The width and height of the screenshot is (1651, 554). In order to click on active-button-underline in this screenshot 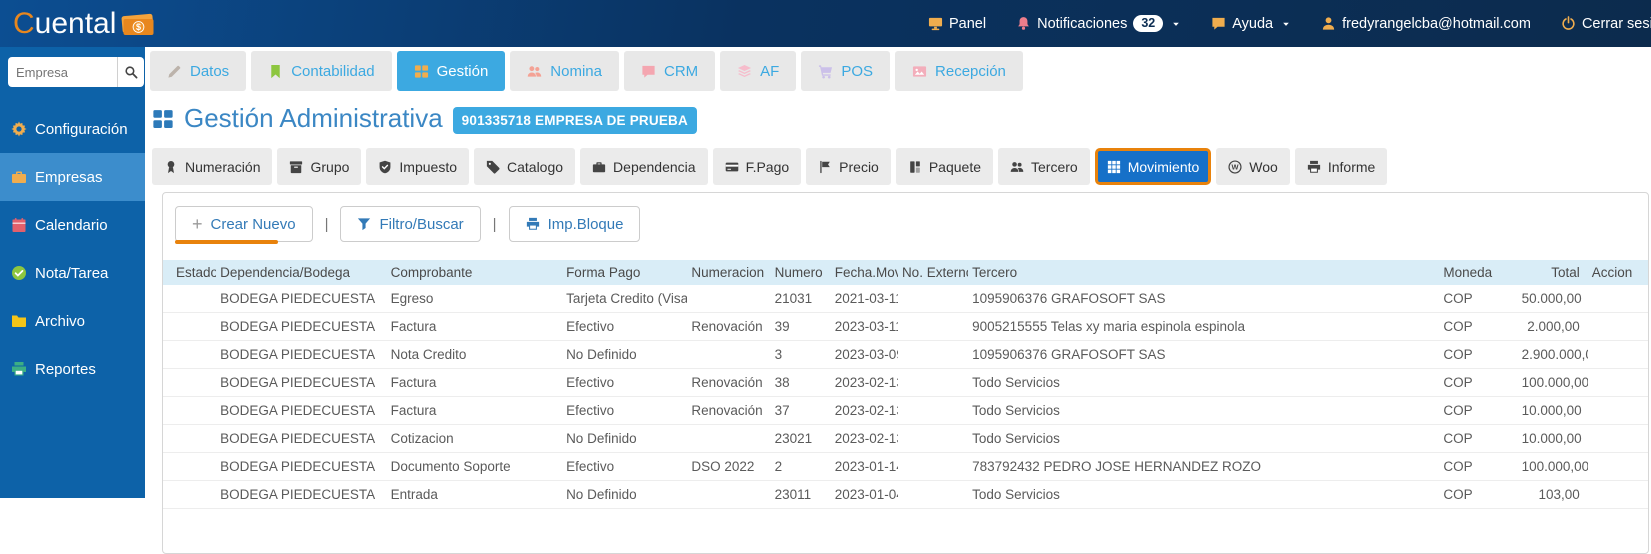, I will do `click(226, 242)`.